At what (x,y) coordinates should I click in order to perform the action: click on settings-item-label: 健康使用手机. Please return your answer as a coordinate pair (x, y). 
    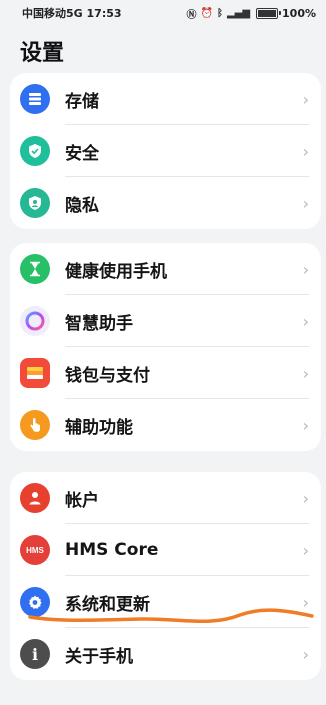
    Looking at the image, I should click on (116, 271).